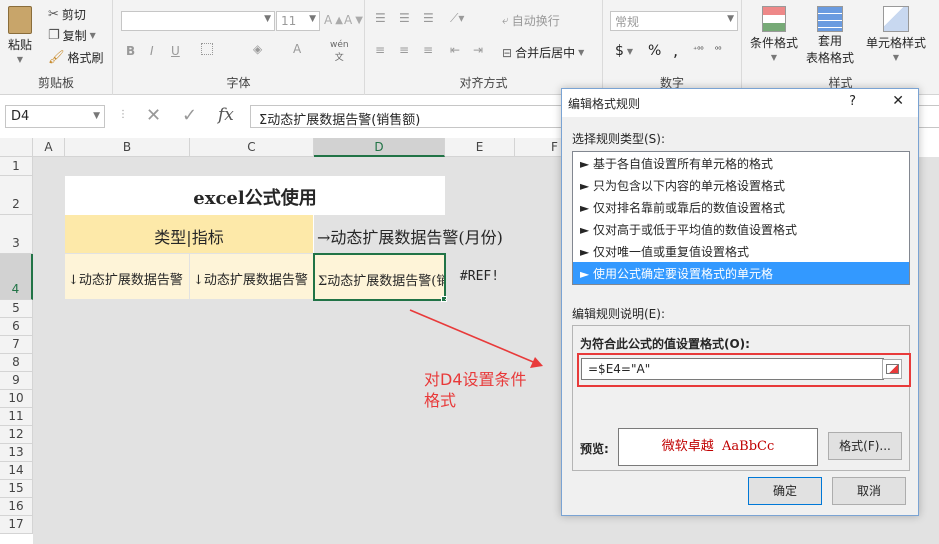 The width and height of the screenshot is (939, 544). I want to click on rule-type-item: ► 仅对高于或低于平均值的数值设置格式, so click(741, 229).